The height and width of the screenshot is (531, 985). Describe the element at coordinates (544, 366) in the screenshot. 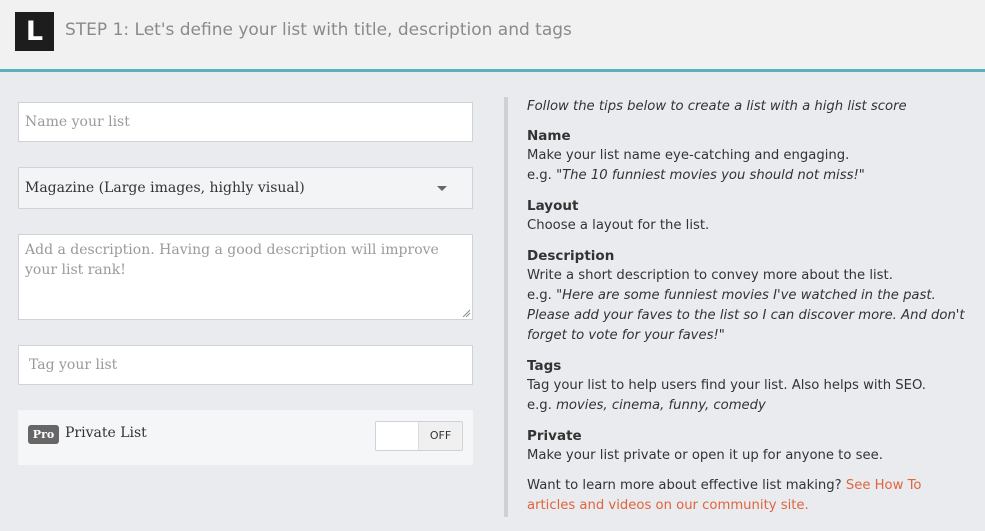

I see `tip-title: Tags` at that location.